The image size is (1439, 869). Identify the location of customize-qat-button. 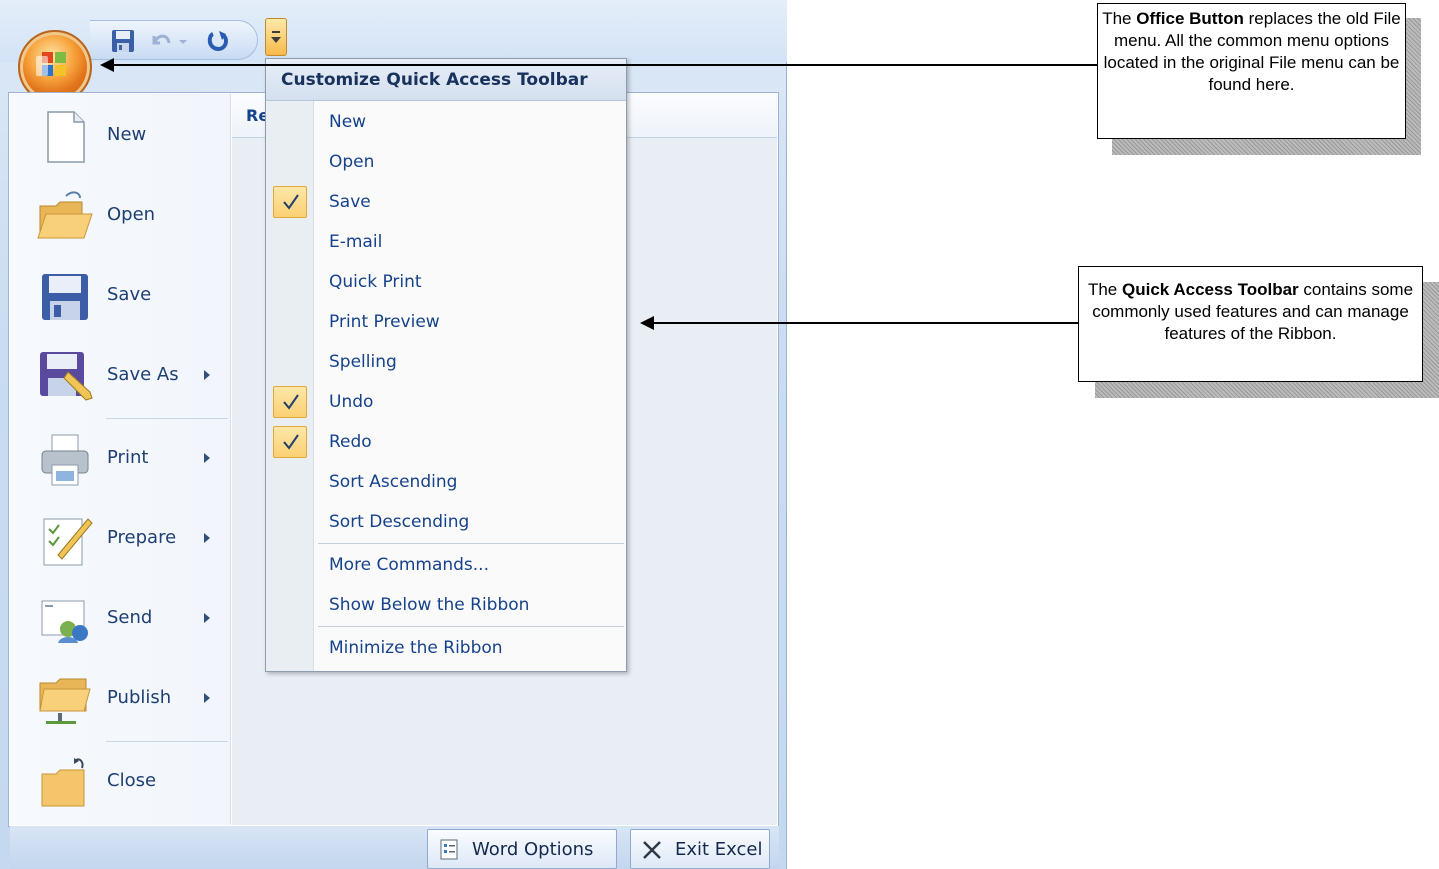
(276, 37).